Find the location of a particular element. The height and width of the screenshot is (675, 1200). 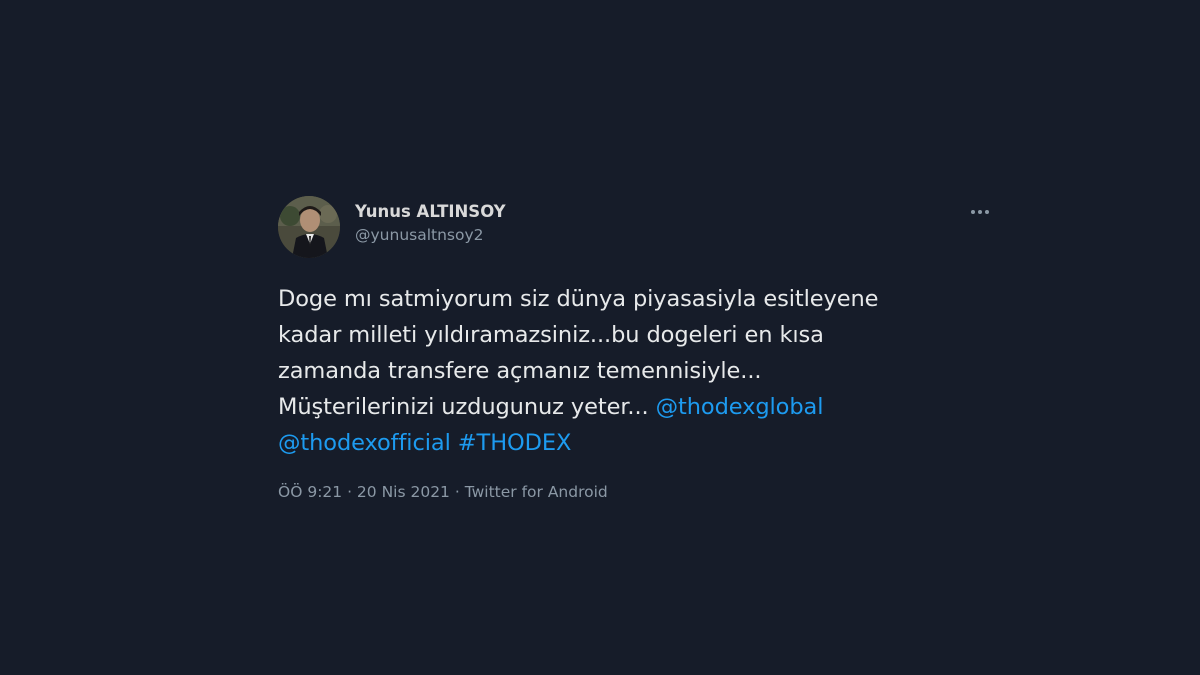

author-handle: @yunusaltnsoy2 is located at coordinates (430, 235).